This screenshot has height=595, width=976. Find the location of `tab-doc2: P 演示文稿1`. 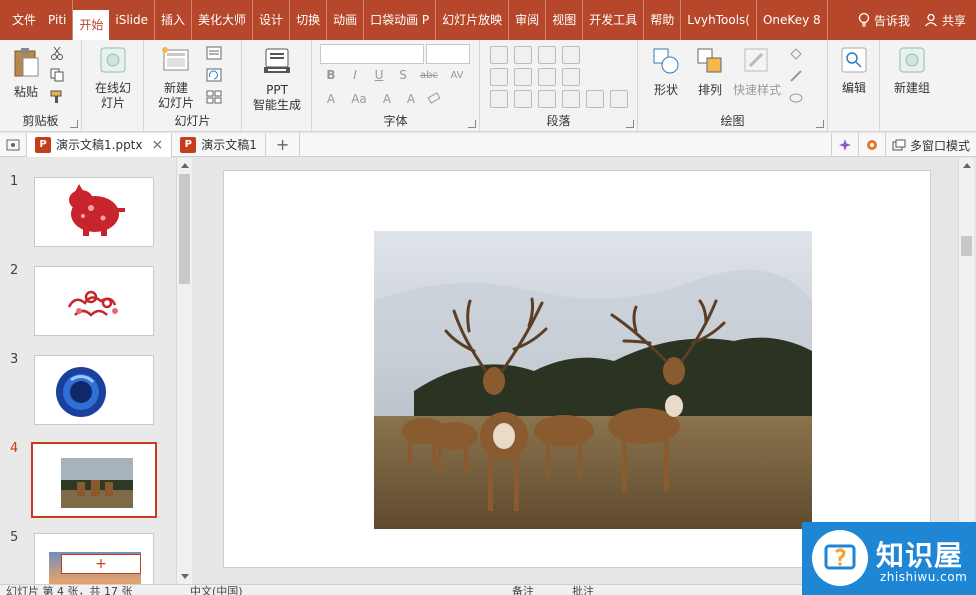

tab-doc2: P 演示文稿1 is located at coordinates (219, 144).